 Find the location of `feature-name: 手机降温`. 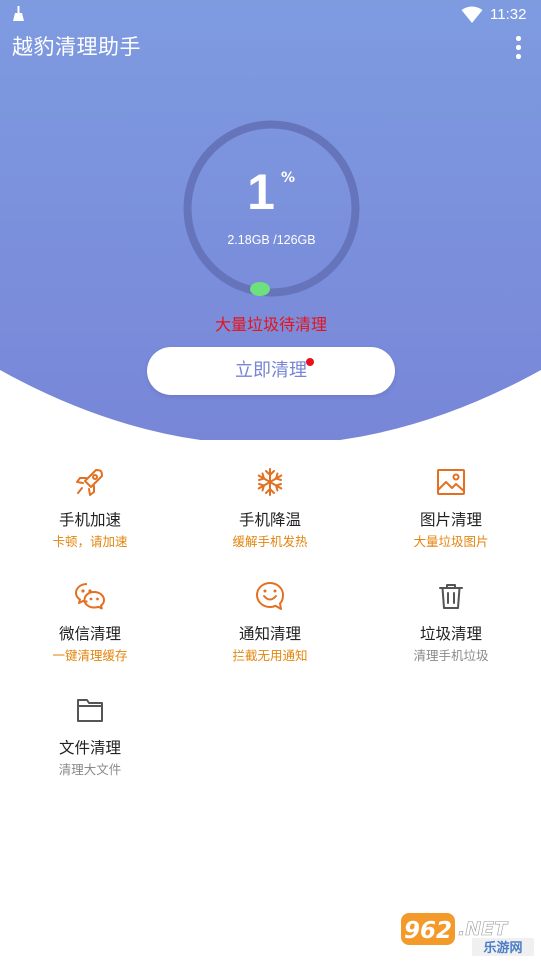

feature-name: 手机降温 is located at coordinates (269, 520).